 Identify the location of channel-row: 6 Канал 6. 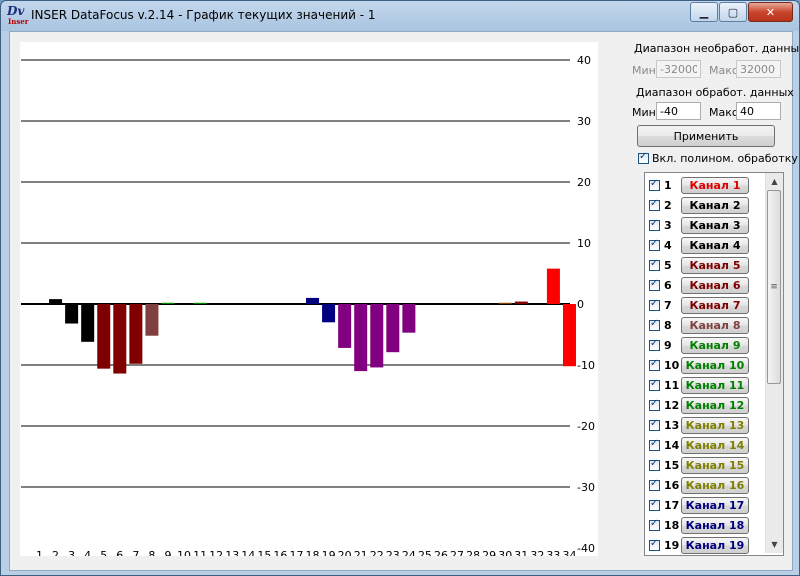
(699, 285).